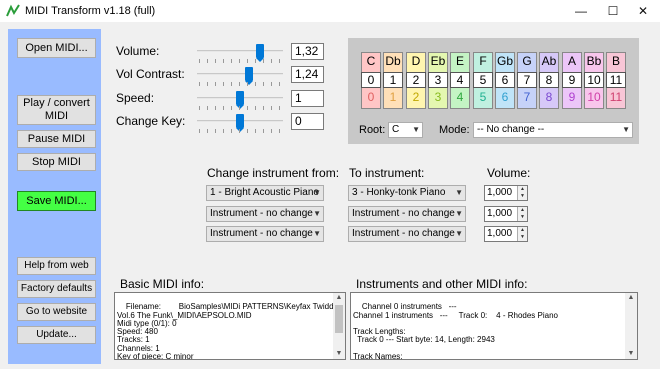 This screenshot has height=369, width=660. Describe the element at coordinates (138, 51) in the screenshot. I see `slider-label: Volume:` at that location.